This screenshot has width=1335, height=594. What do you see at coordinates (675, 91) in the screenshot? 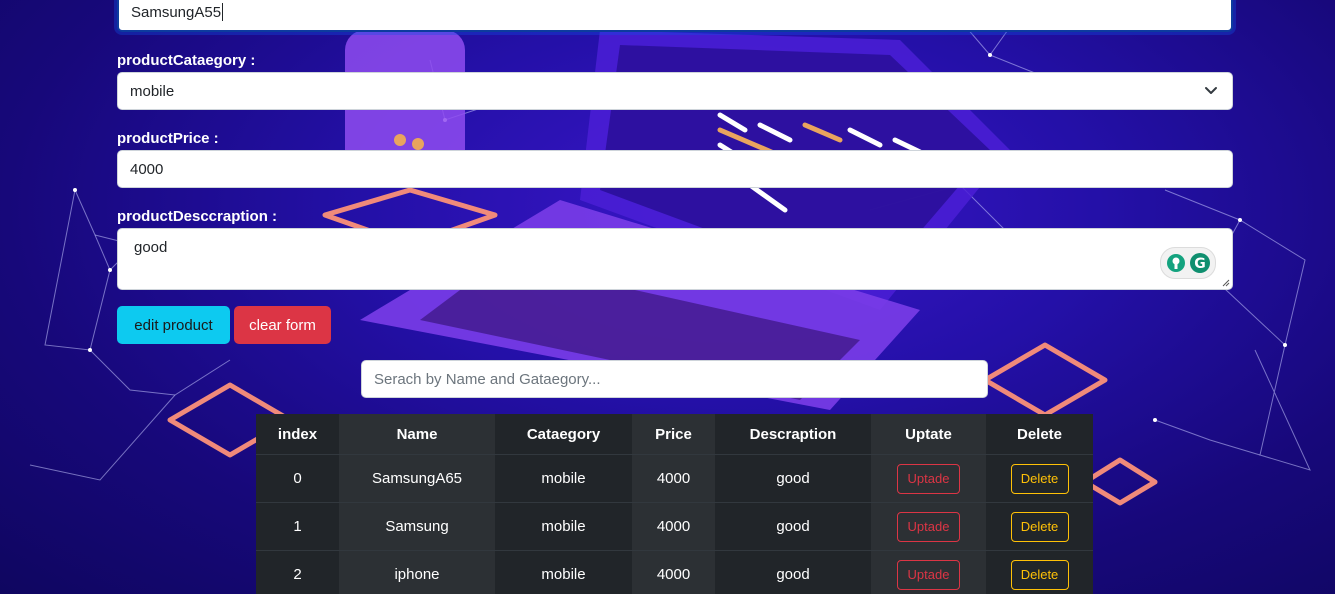
I see `product-category-select: mobile` at bounding box center [675, 91].